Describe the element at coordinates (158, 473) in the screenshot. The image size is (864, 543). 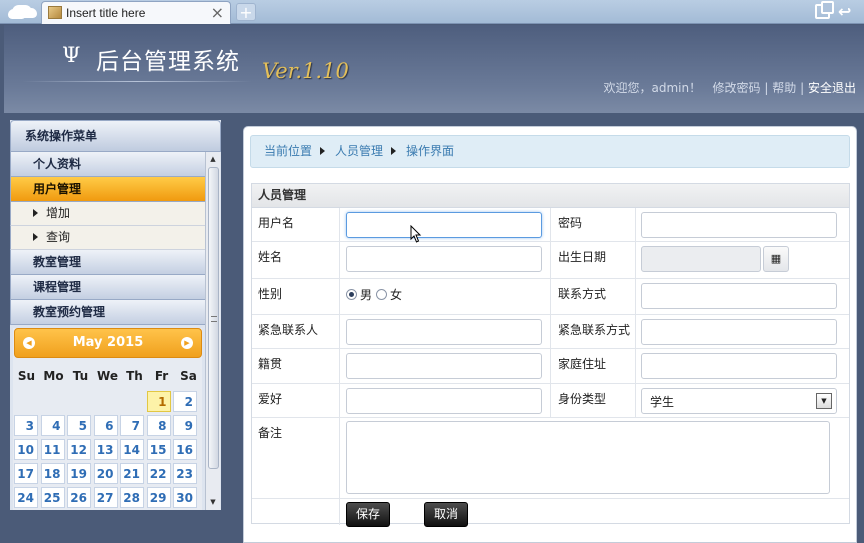
I see `calendar-day: 22` at that location.